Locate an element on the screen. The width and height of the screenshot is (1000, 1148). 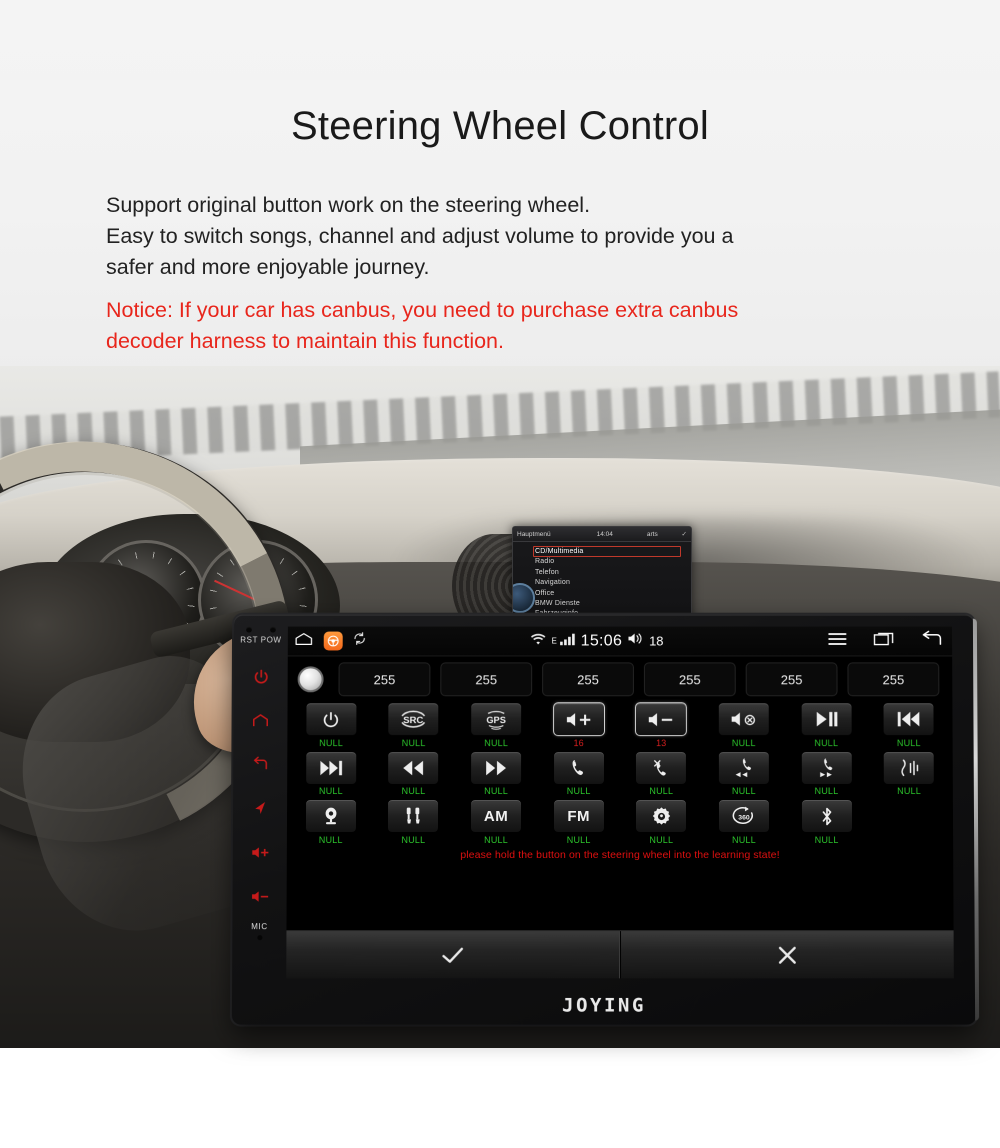
function-cell-settings: NULL is located at coordinates (661, 822).